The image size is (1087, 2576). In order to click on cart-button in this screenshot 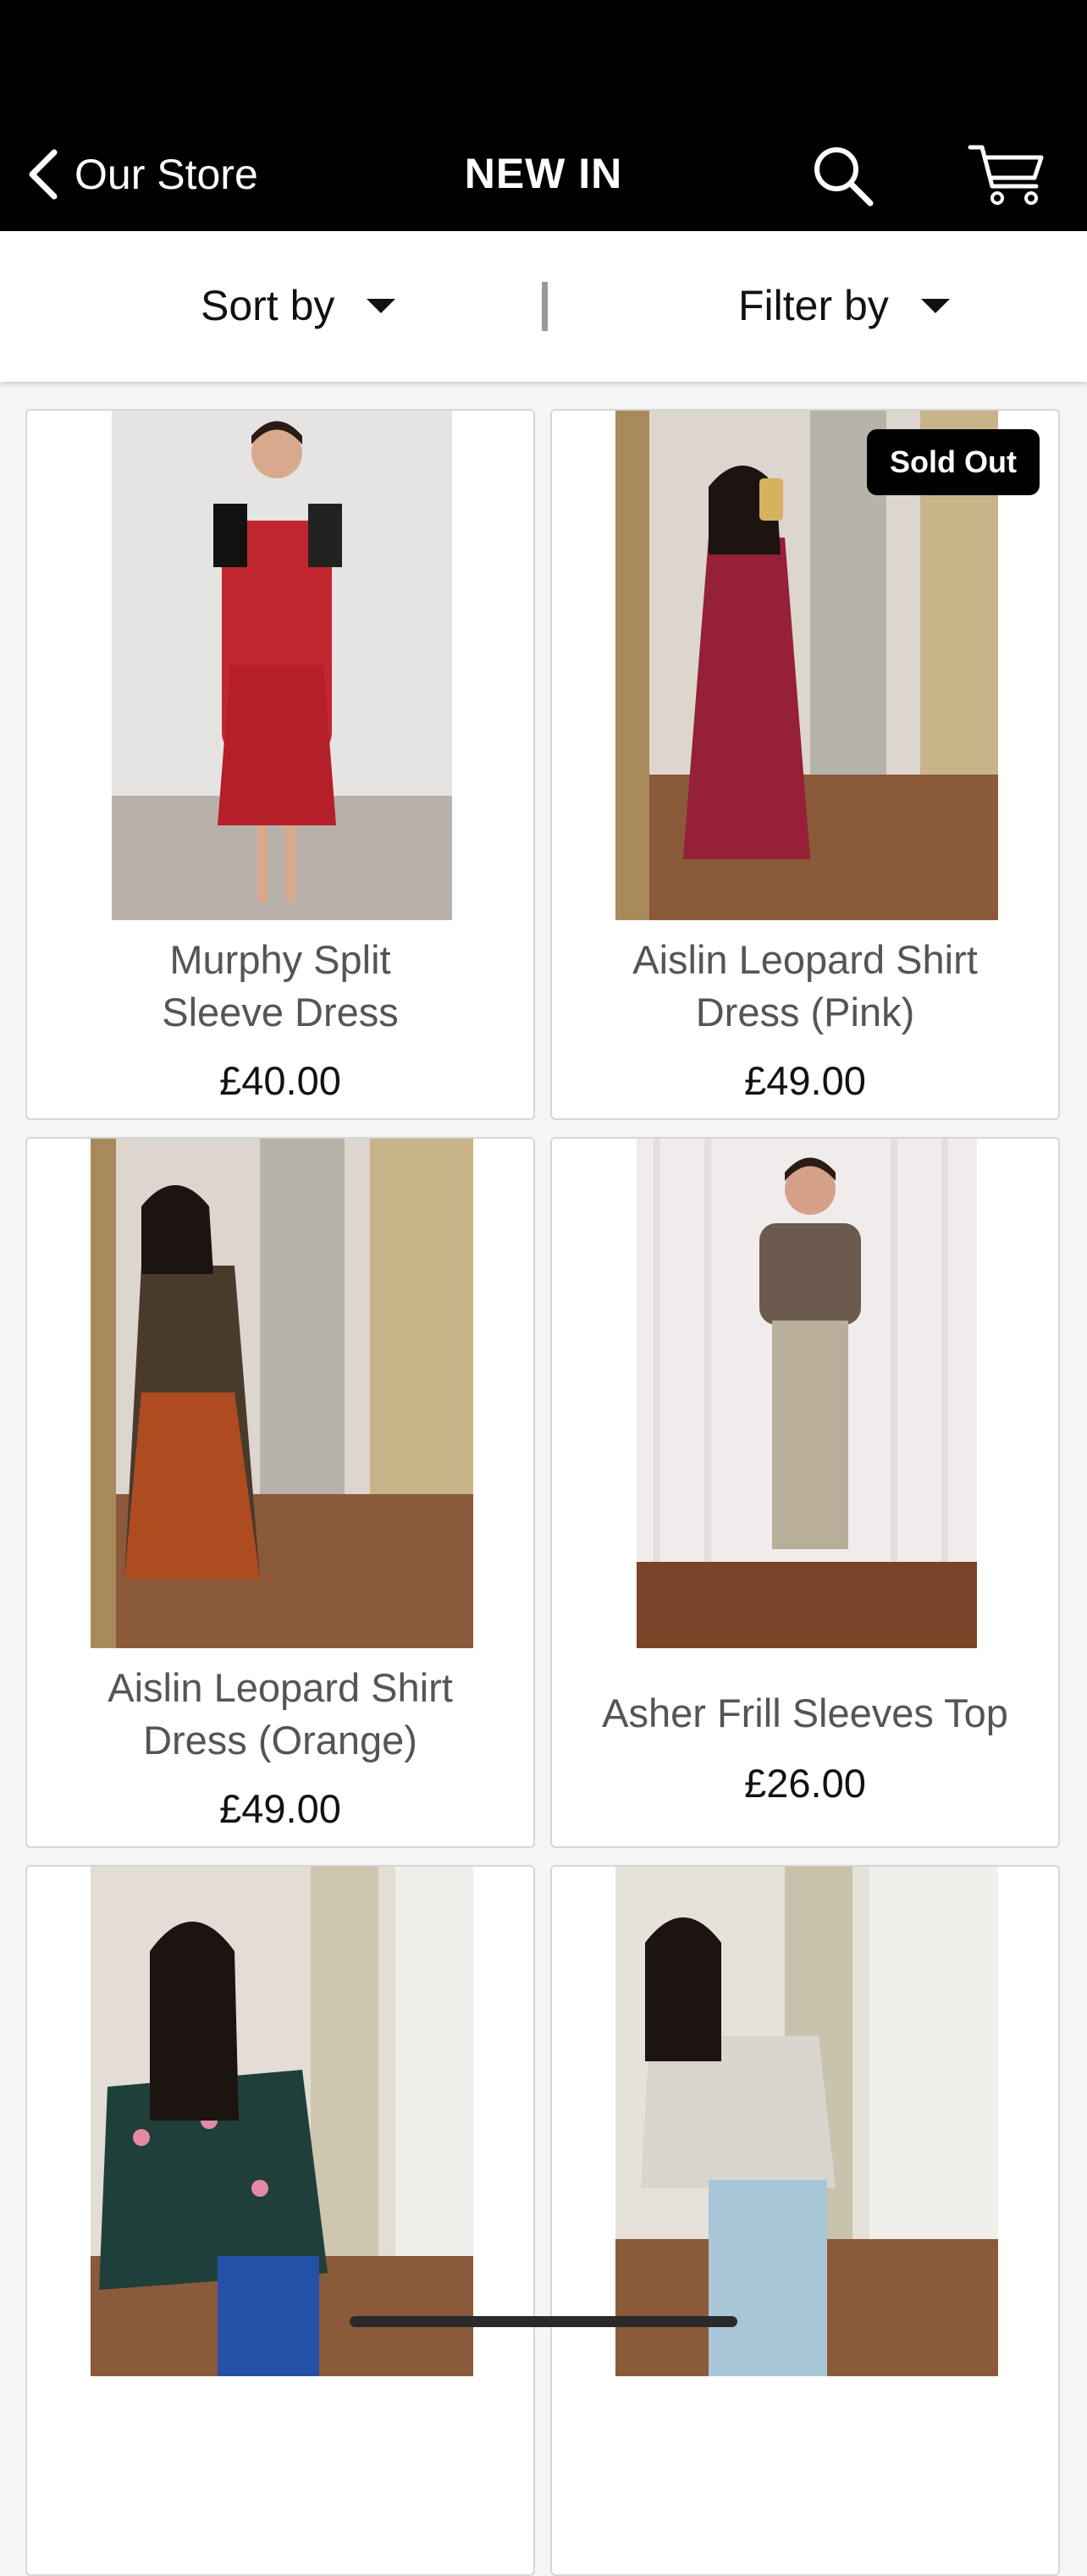, I will do `click(1007, 176)`.